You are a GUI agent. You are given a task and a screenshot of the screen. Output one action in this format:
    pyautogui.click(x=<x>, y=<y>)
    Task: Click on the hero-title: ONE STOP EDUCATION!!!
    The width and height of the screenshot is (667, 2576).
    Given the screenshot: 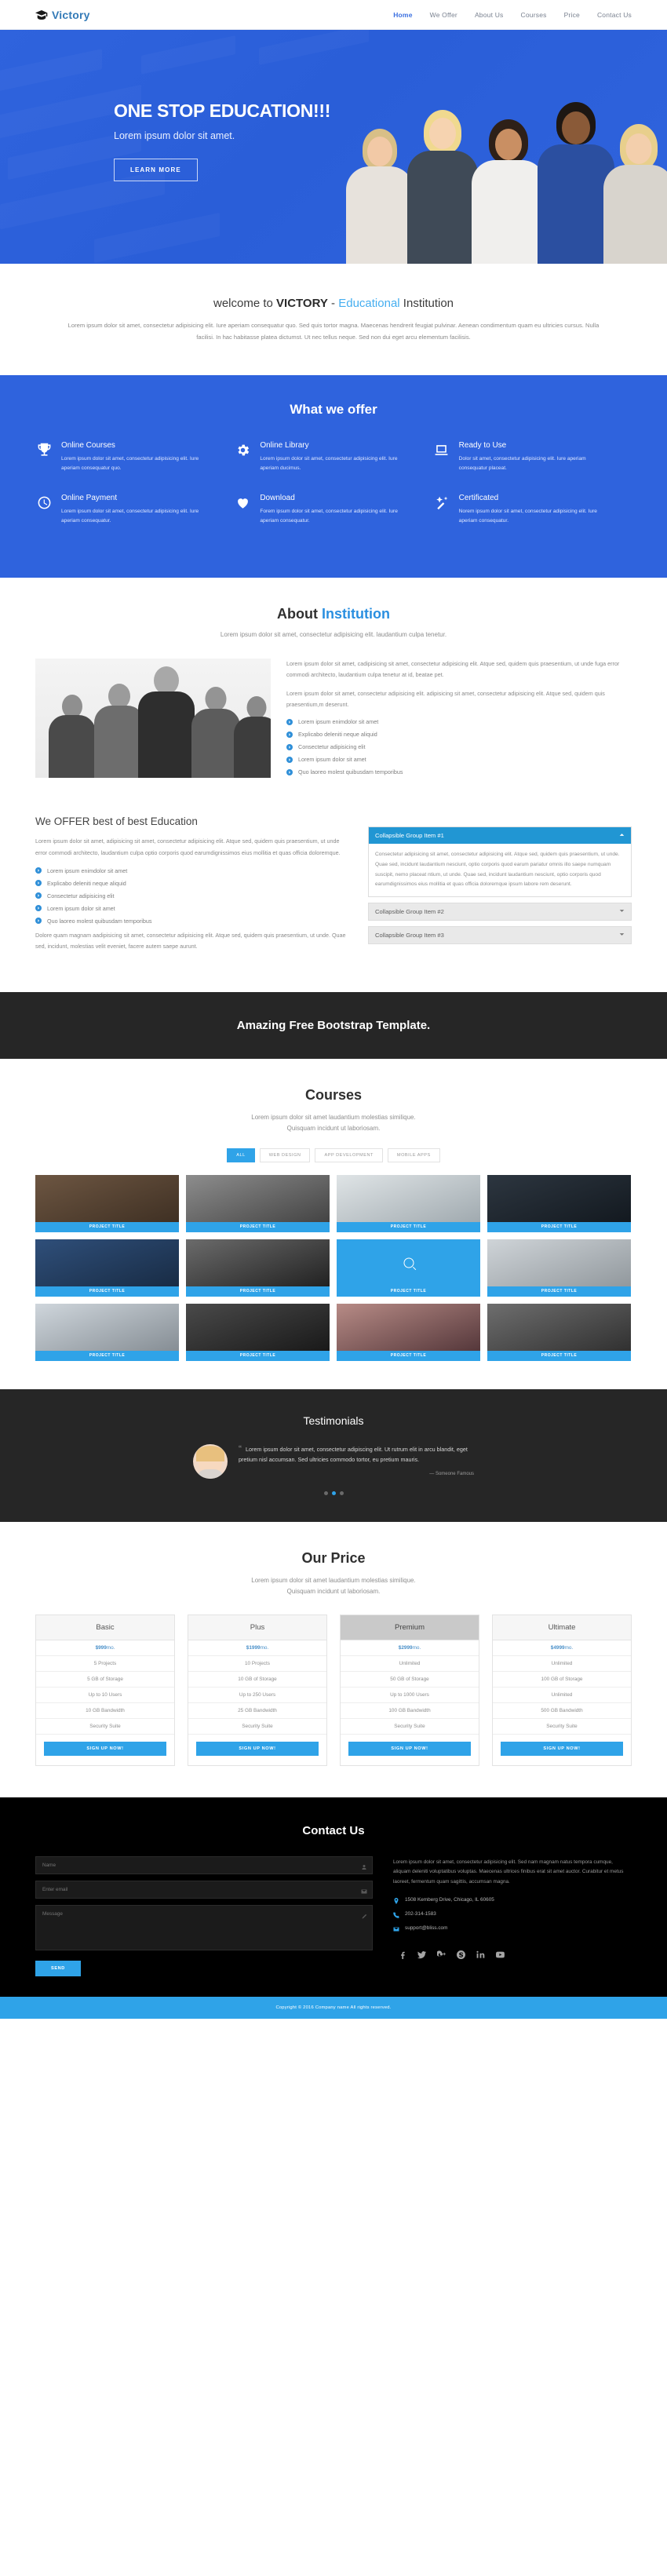 What is the action you would take?
    pyautogui.click(x=222, y=111)
    